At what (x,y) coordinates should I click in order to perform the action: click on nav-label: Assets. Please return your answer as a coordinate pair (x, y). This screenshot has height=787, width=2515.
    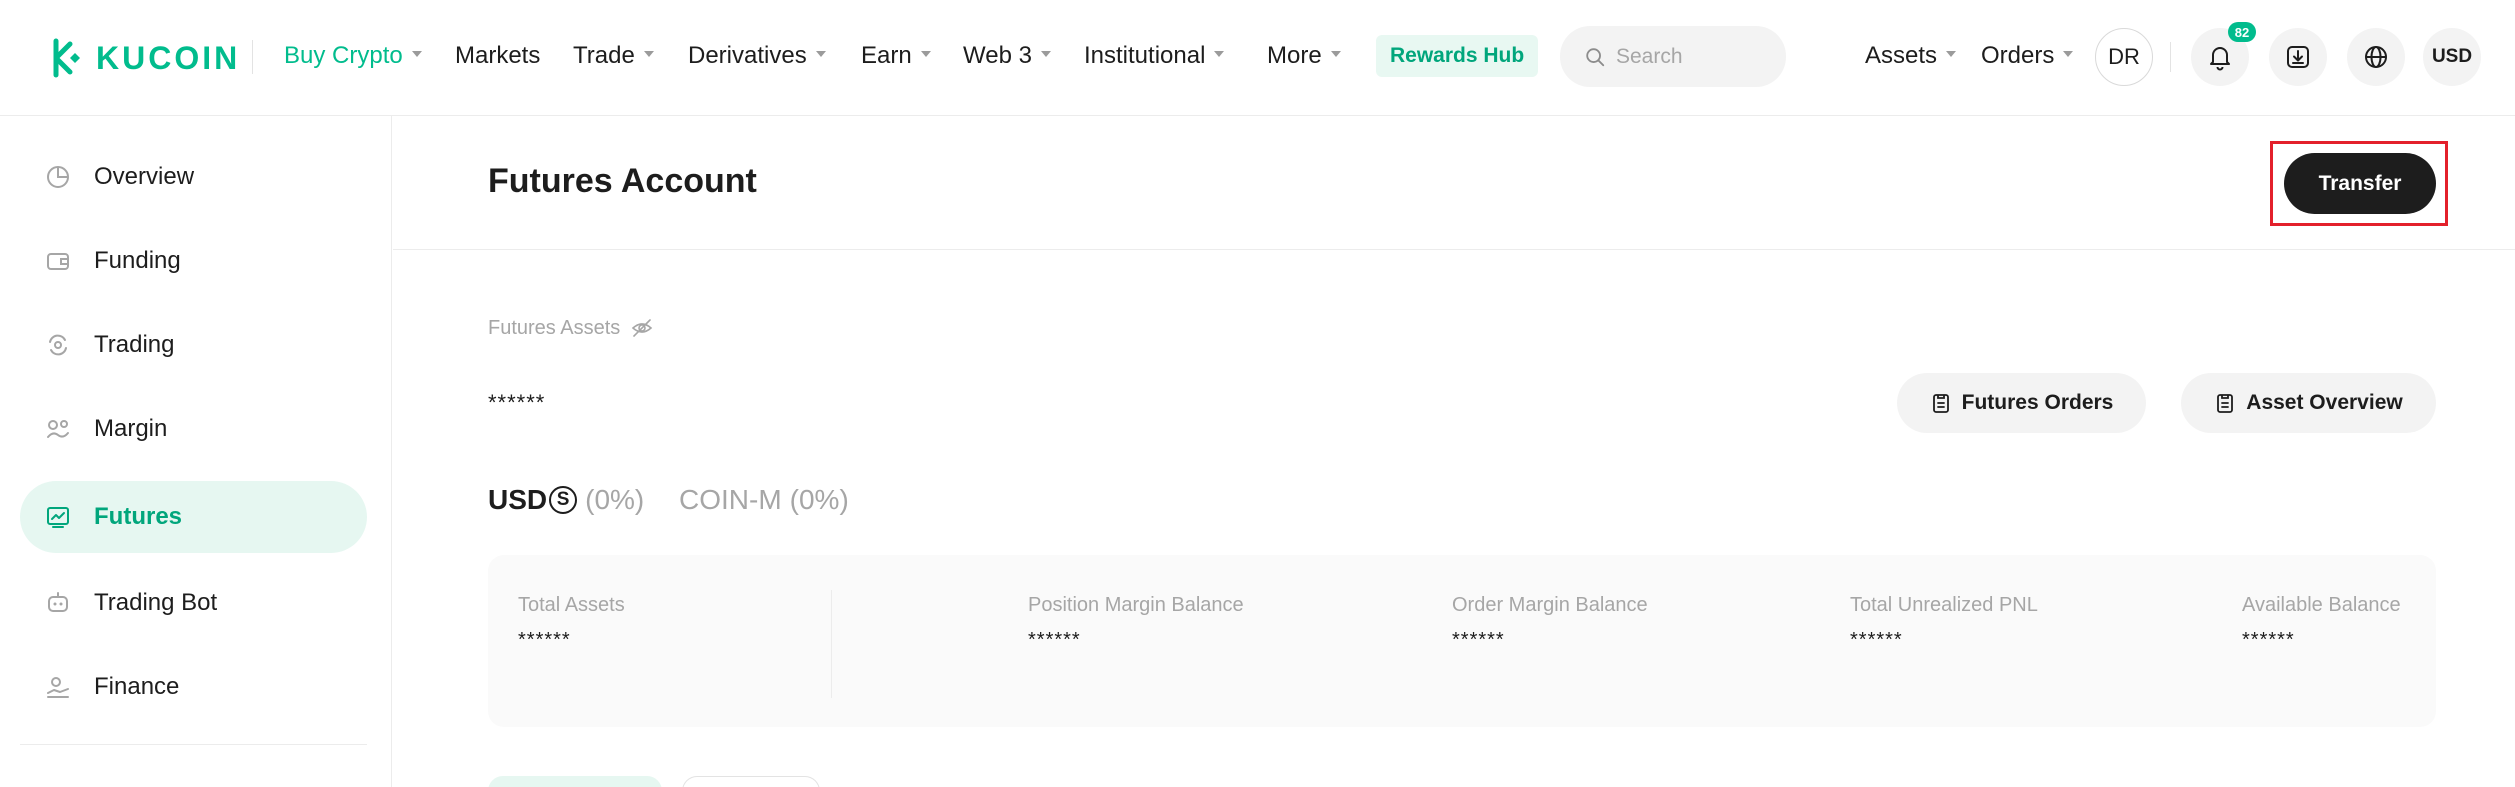
    Looking at the image, I should click on (1901, 55).